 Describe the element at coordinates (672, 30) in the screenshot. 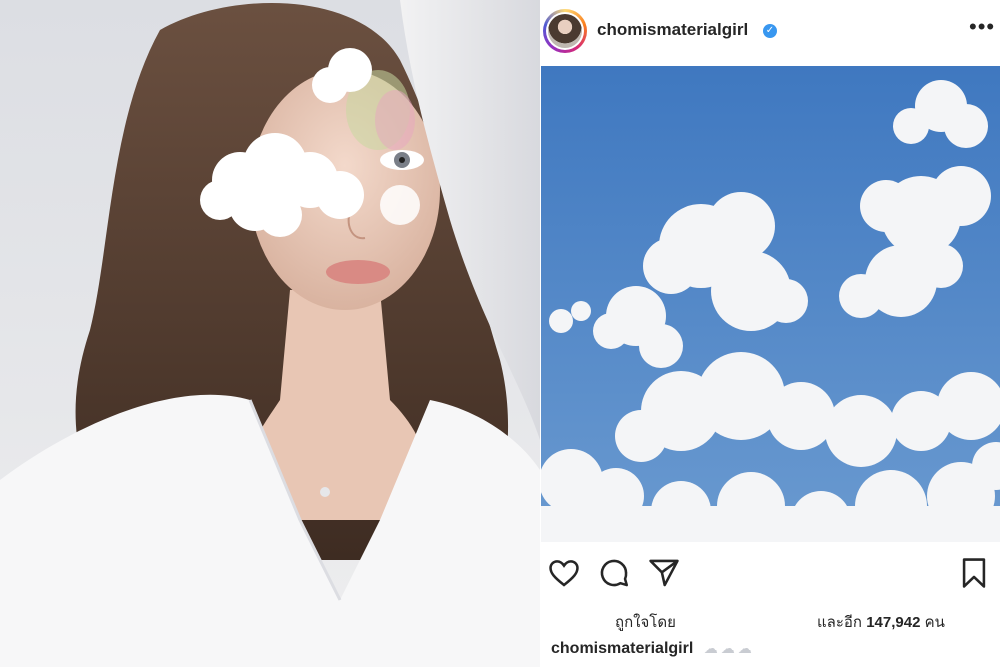

I see `username-link: chomismaterialgirl` at that location.